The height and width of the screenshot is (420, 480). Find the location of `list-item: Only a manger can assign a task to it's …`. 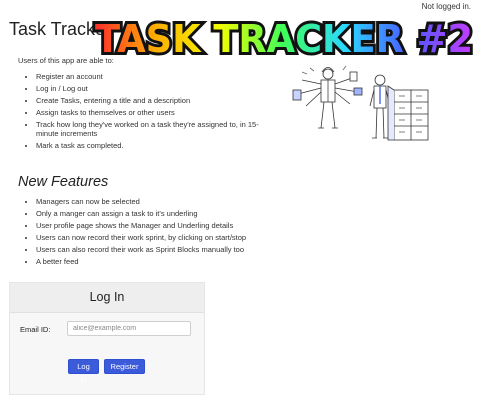

list-item: Only a manger can assign a task to it's … is located at coordinates (156, 214).